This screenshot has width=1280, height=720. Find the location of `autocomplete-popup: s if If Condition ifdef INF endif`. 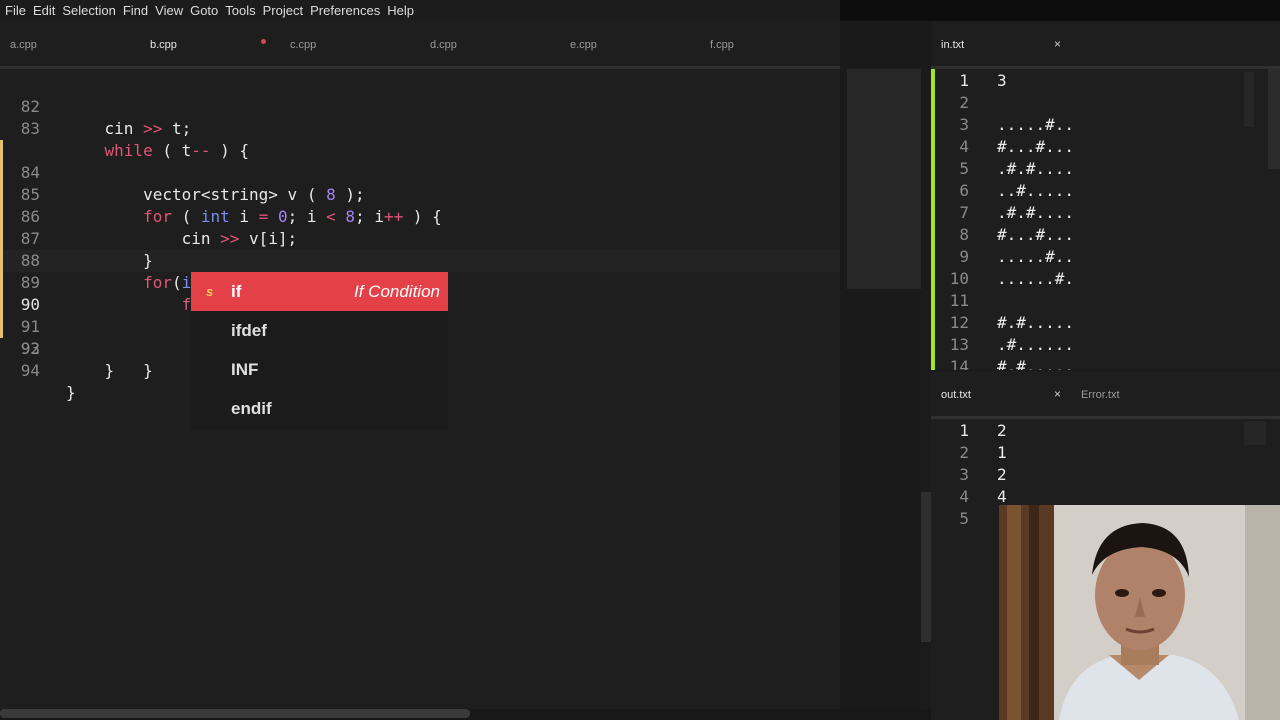

autocomplete-popup: s if If Condition ifdef INF endif is located at coordinates (319, 350).